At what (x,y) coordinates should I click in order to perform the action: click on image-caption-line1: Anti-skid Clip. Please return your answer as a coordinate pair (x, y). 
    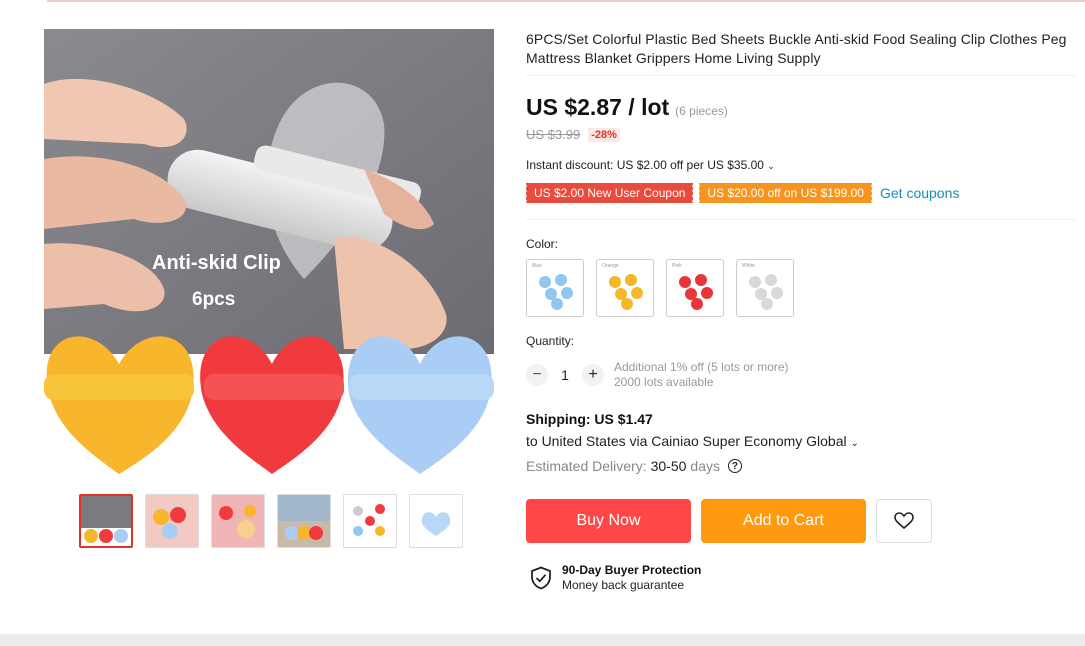
    Looking at the image, I should click on (216, 263).